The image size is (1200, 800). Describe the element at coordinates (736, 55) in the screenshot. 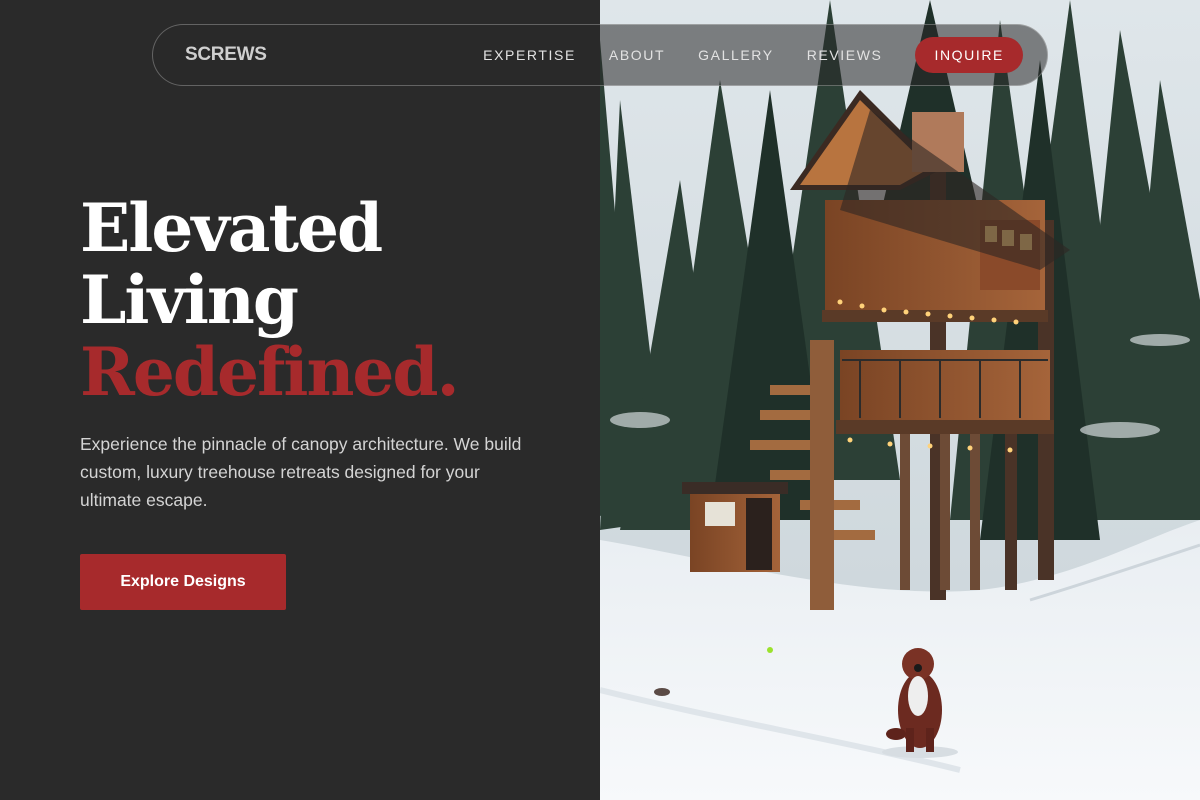

I see `nav-link-gallery: GALLERY` at that location.